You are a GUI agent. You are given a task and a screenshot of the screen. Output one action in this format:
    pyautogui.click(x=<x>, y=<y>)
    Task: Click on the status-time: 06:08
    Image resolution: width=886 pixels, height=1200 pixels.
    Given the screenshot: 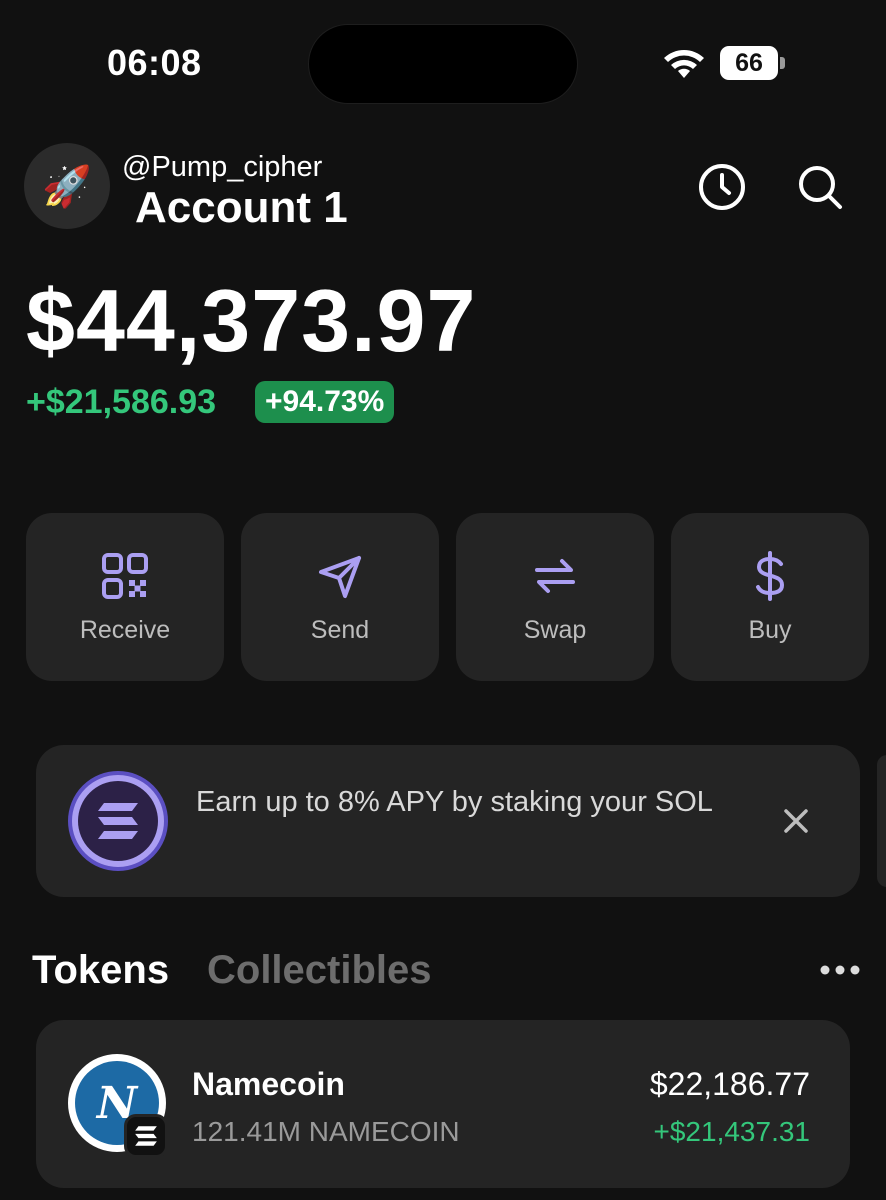 What is the action you would take?
    pyautogui.click(x=154, y=62)
    